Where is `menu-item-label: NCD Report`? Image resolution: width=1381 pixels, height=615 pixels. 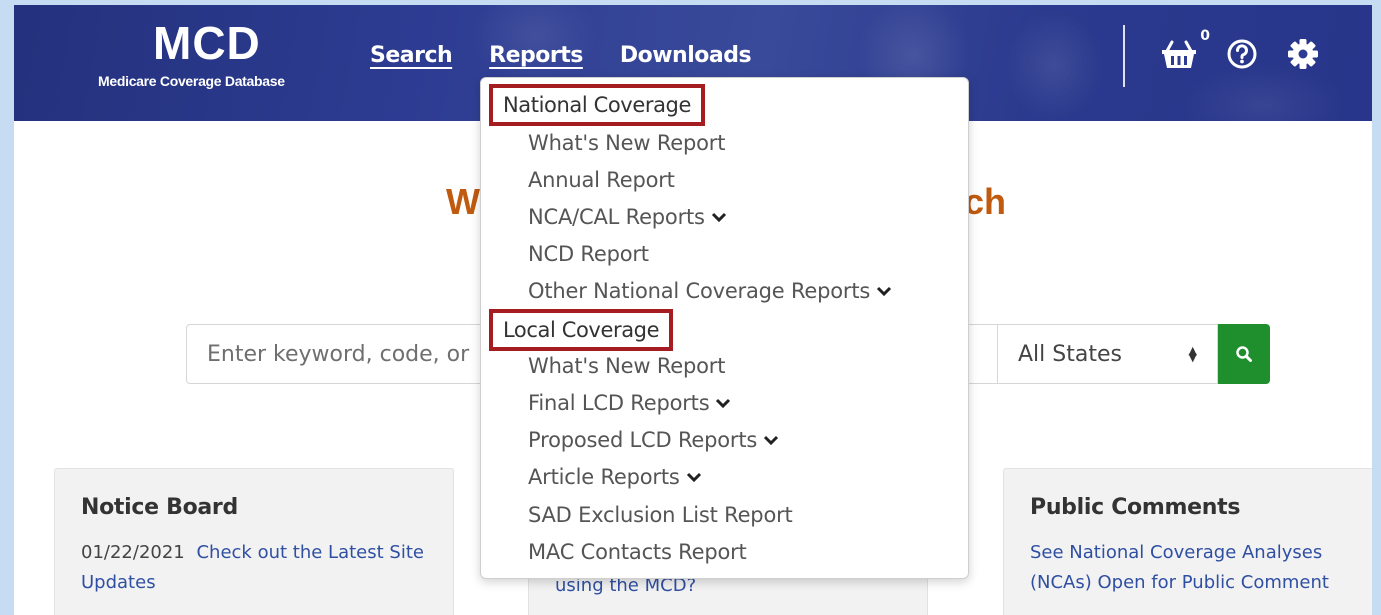
menu-item-label: NCD Report is located at coordinates (588, 254).